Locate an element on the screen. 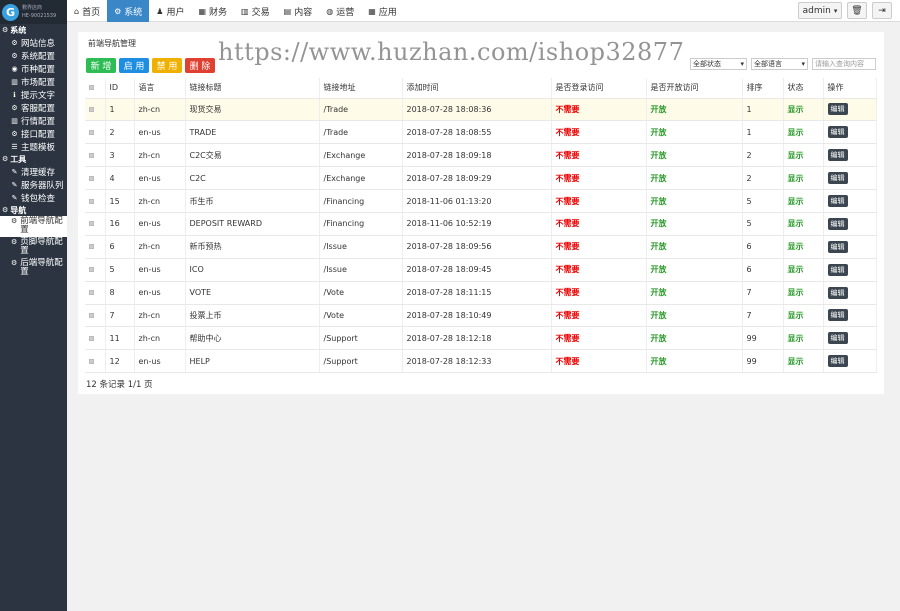 Image resolution: width=900 pixels, height=611 pixels. sidebar-item-label: 清理缓存 is located at coordinates (38, 172).